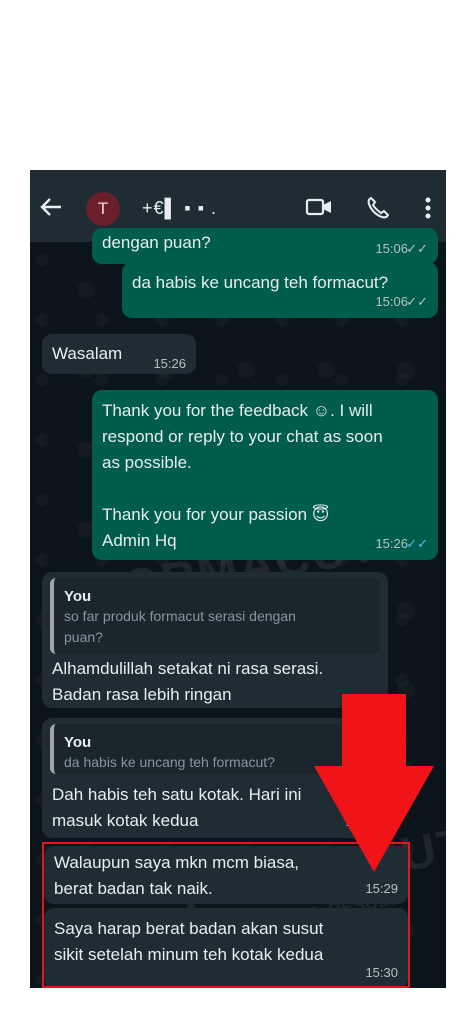  I want to click on more-options-icon, so click(428, 208).